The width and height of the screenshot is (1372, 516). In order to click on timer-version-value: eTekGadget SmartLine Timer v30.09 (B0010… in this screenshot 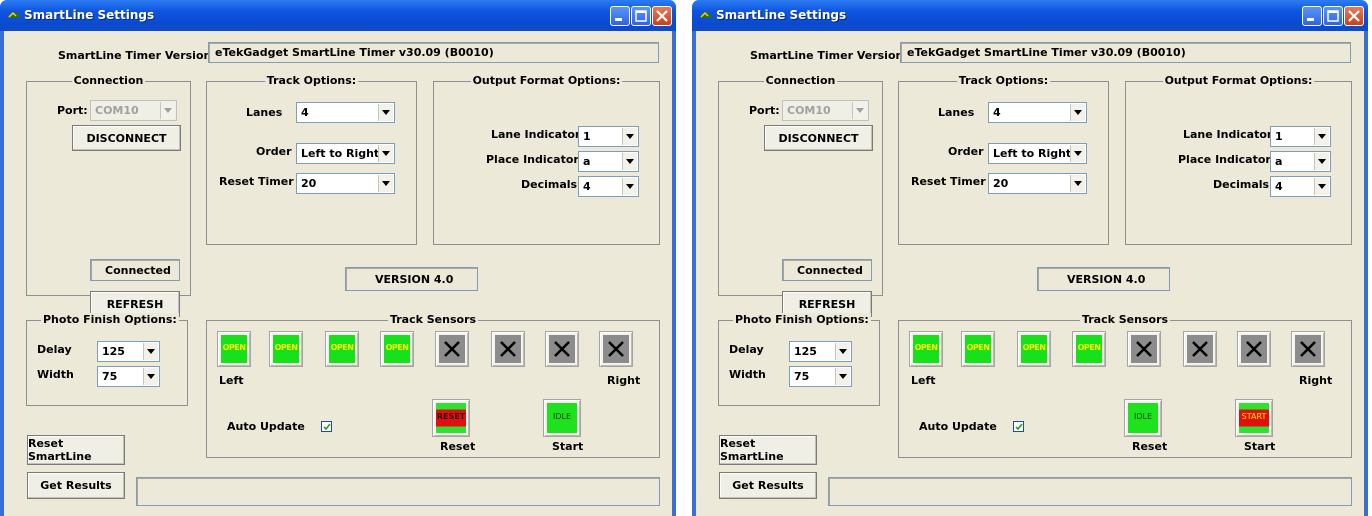, I will do `click(354, 52)`.